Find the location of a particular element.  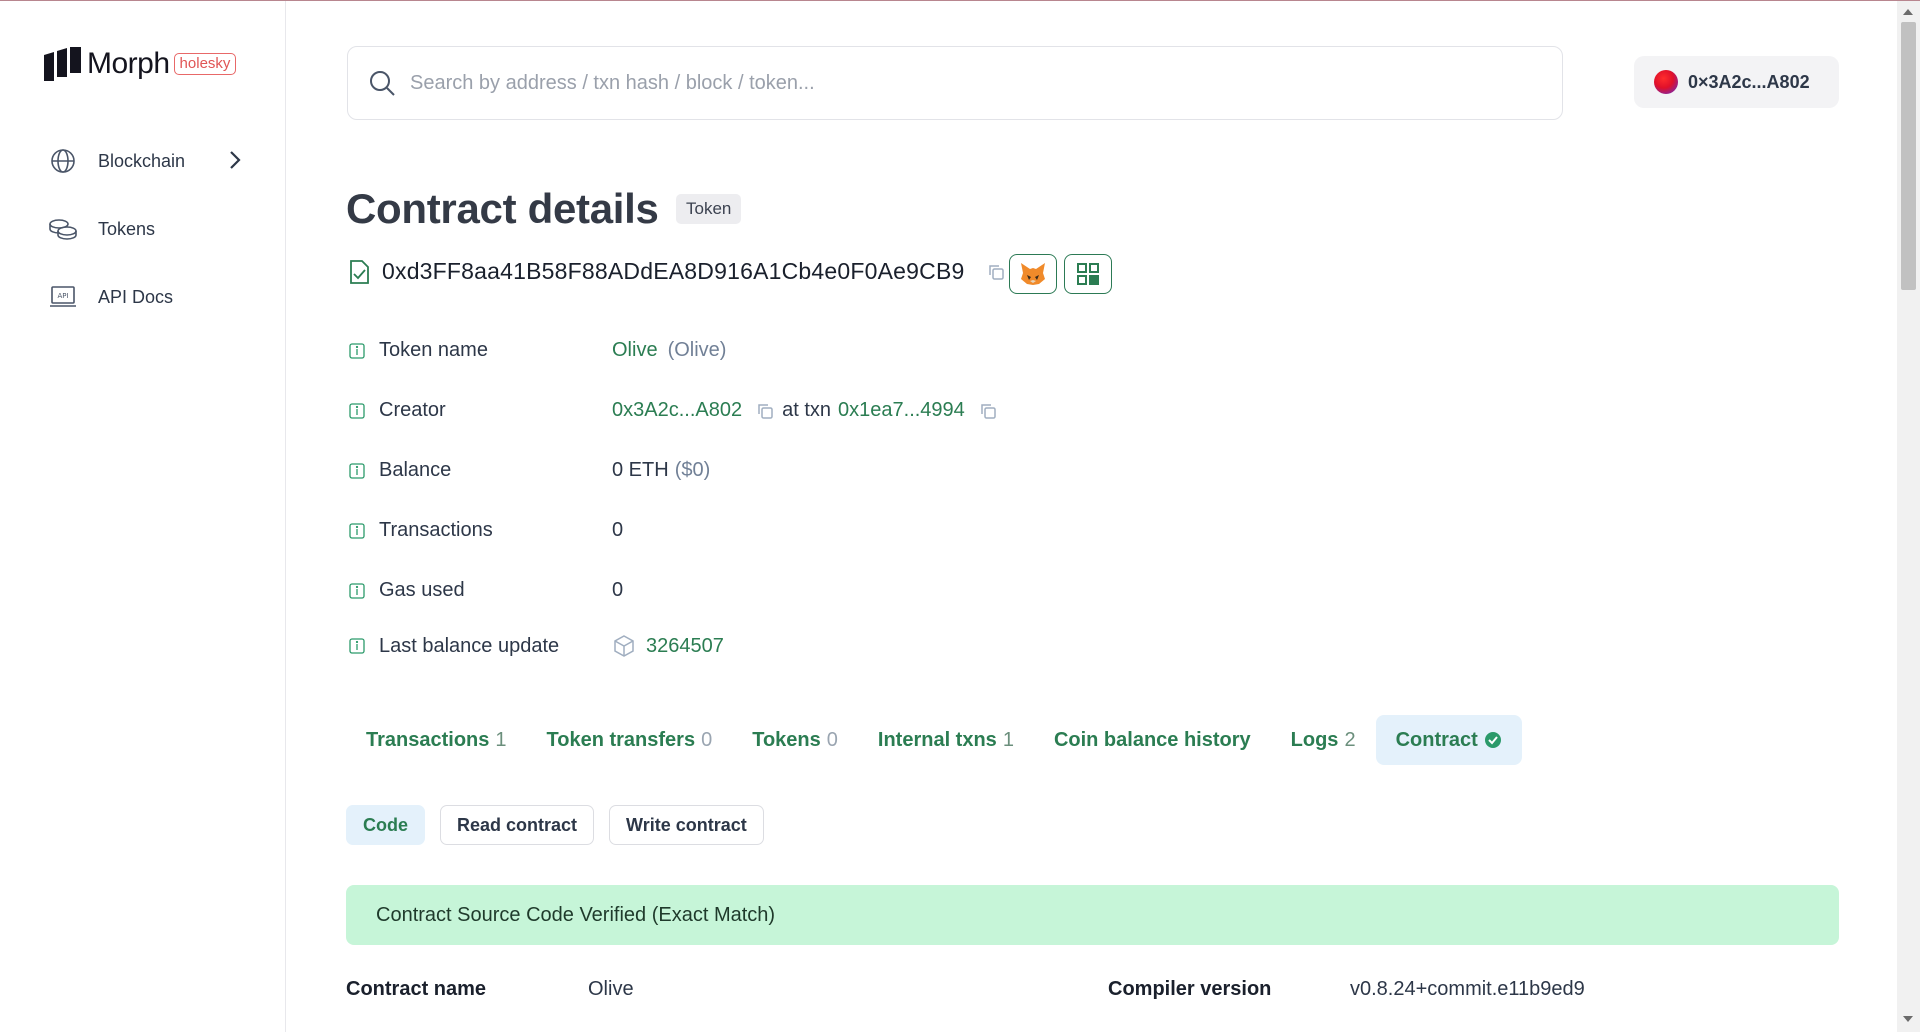

tab-label: Logs is located at coordinates (1314, 740).